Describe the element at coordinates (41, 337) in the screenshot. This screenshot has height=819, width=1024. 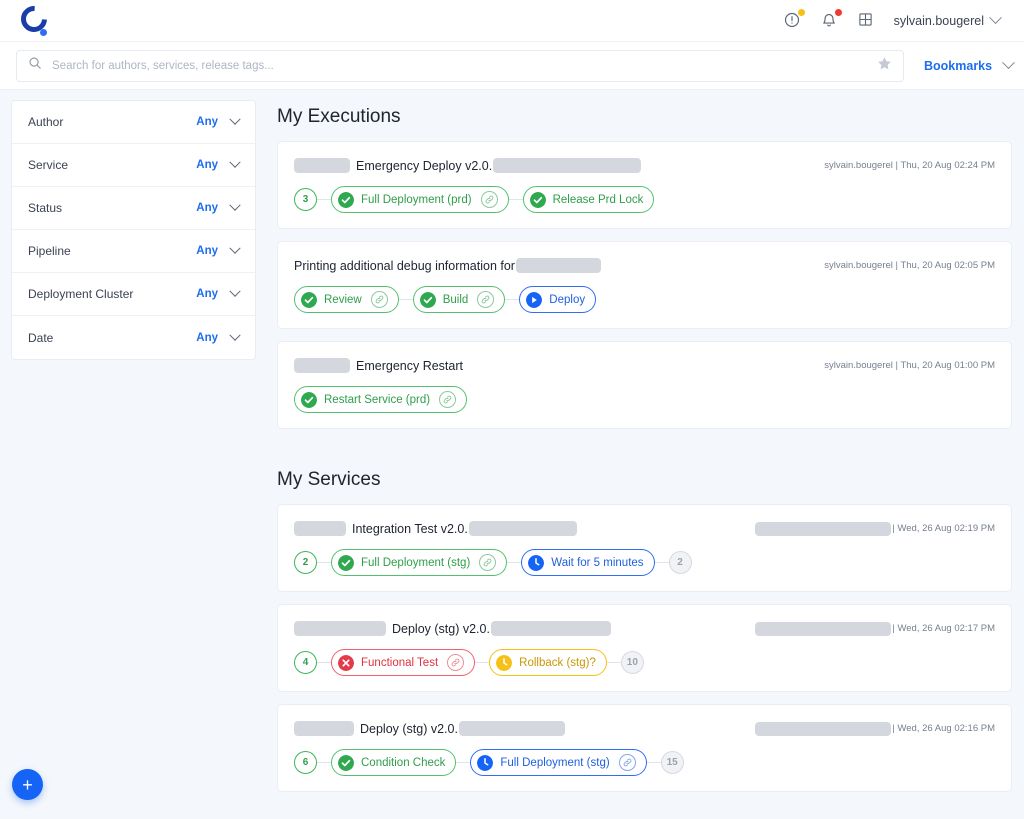
I see `filter-label: Date` at that location.